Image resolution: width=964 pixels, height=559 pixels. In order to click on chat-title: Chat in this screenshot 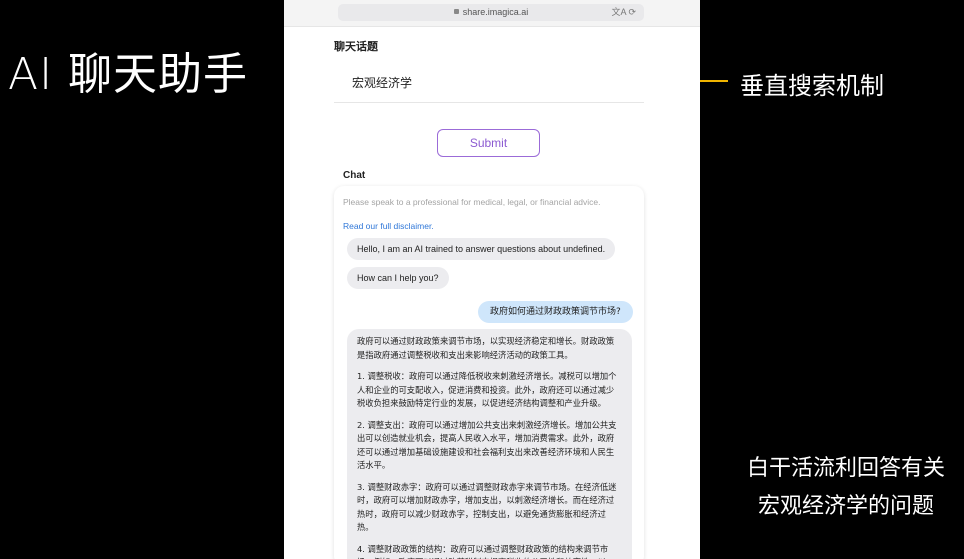, I will do `click(354, 175)`.